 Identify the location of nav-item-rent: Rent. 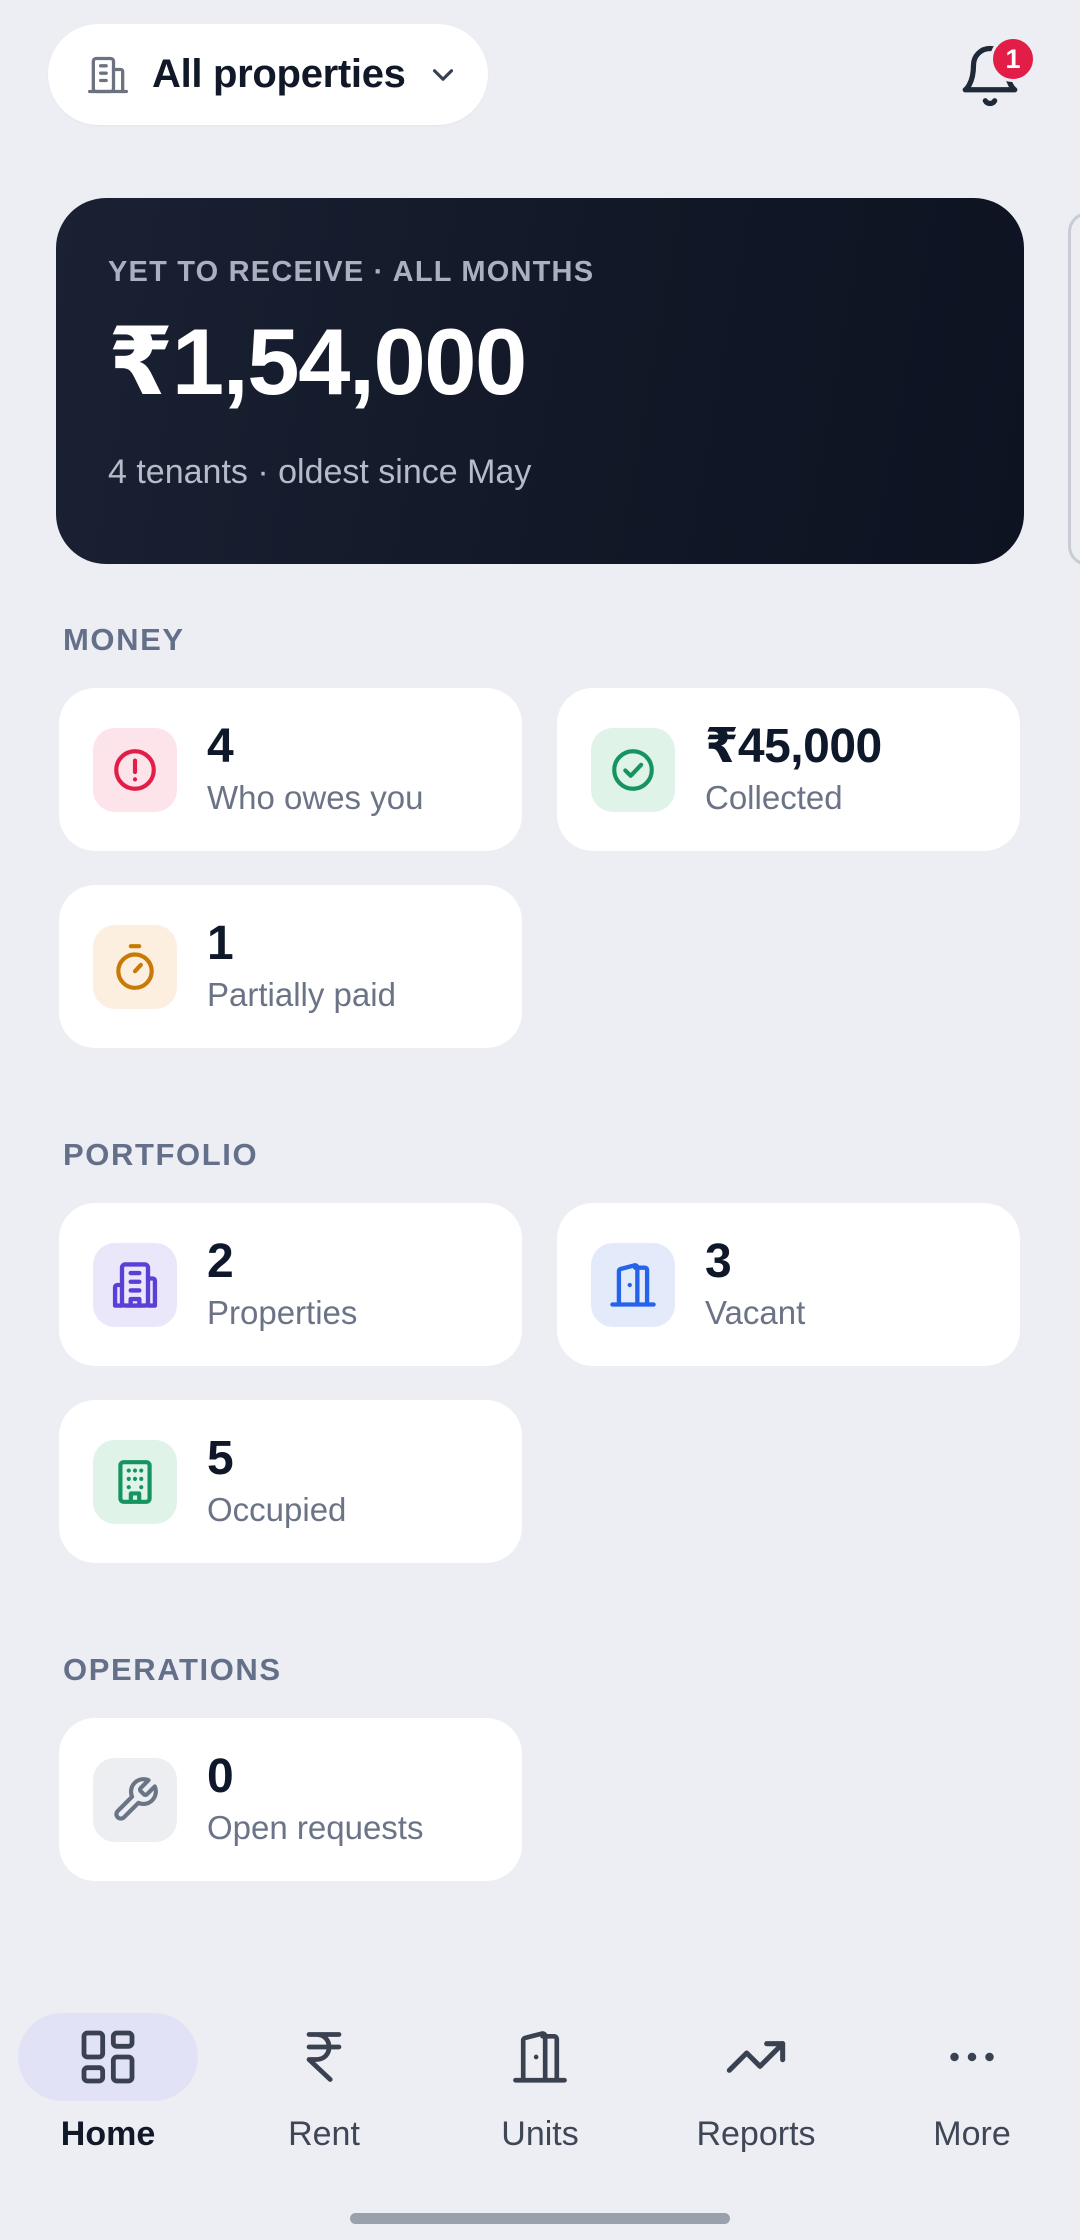
(324, 2087).